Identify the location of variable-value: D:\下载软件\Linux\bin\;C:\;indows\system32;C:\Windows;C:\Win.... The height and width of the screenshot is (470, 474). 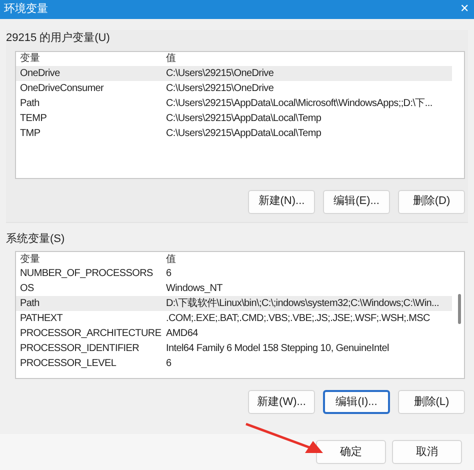
(302, 303).